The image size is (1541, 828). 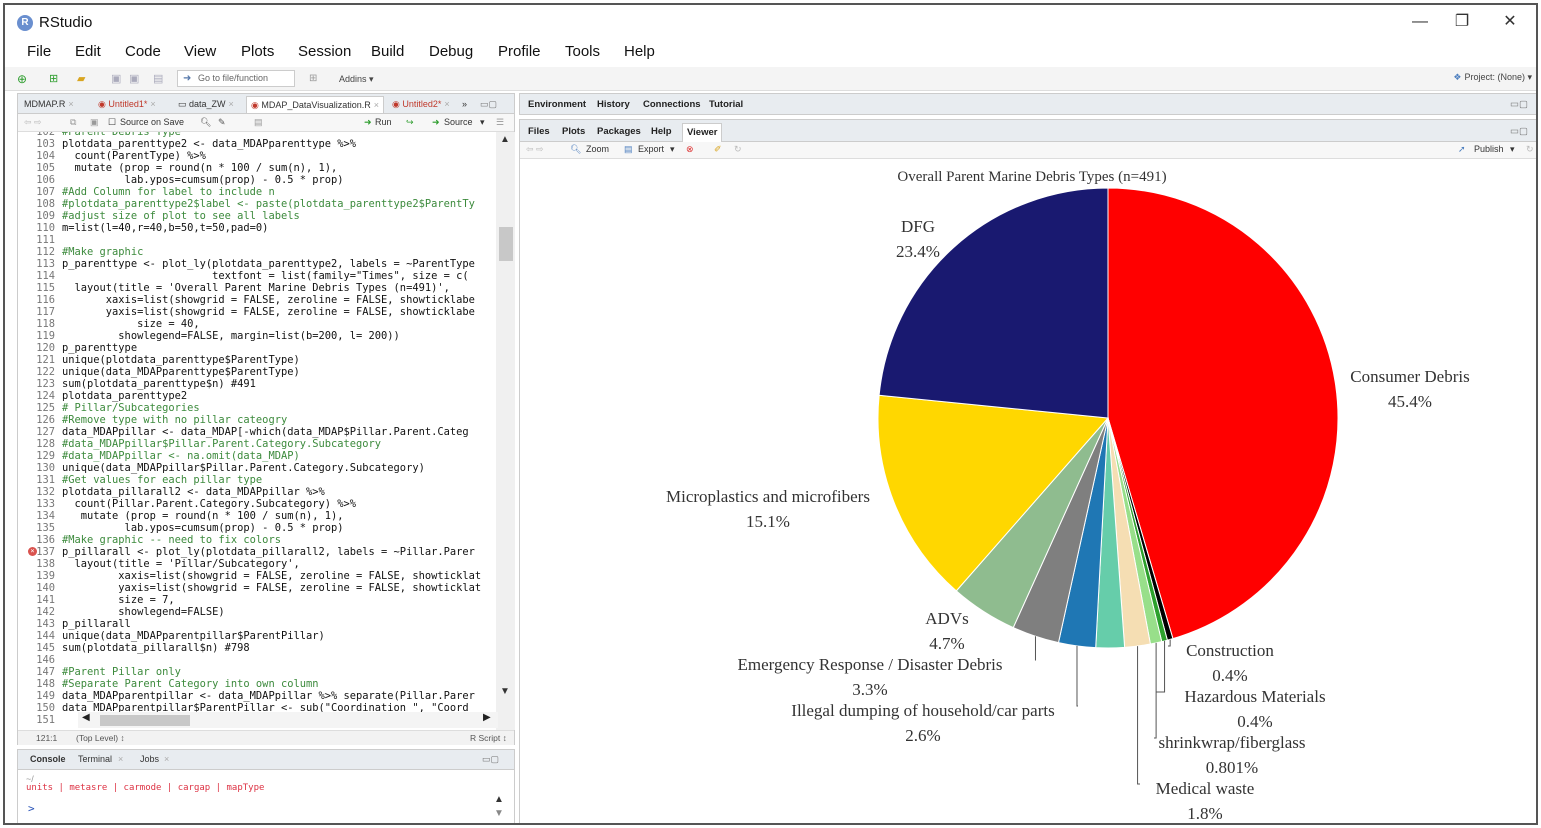 I want to click on code-line: 124 plotdata_parenttype2, so click(x=102, y=396).